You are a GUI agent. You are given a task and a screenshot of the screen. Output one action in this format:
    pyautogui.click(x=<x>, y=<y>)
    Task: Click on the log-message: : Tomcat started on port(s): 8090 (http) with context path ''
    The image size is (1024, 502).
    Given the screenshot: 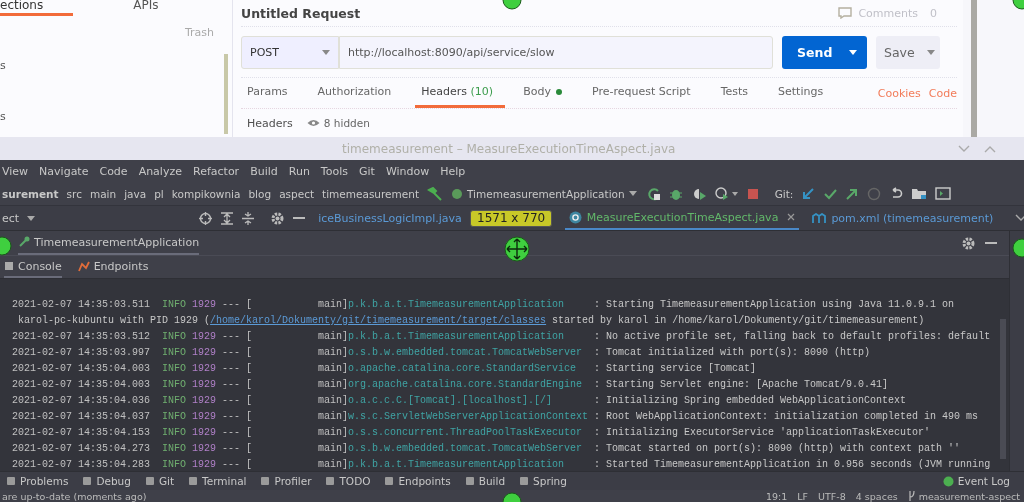 What is the action you would take?
    pyautogui.click(x=777, y=449)
    